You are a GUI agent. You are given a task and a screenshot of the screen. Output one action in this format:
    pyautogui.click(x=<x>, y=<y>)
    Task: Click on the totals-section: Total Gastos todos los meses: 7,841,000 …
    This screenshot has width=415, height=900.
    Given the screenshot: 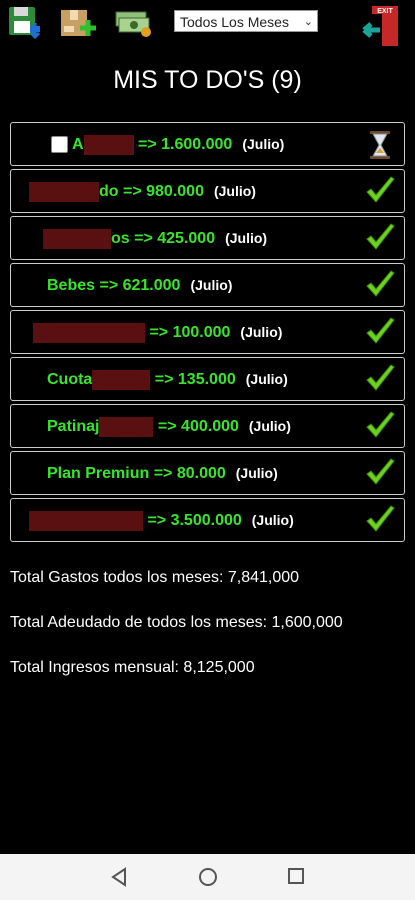 What is the action you would take?
    pyautogui.click(x=210, y=634)
    